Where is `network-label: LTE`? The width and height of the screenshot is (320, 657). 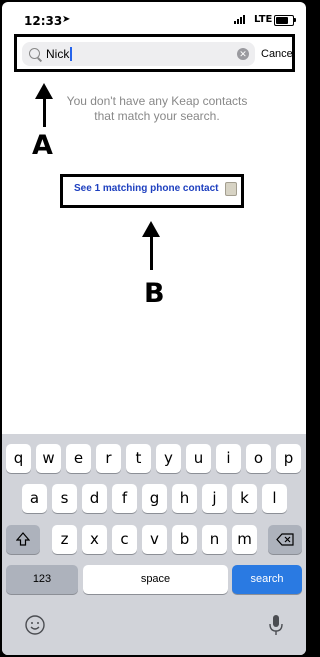
network-label: LTE is located at coordinates (263, 19).